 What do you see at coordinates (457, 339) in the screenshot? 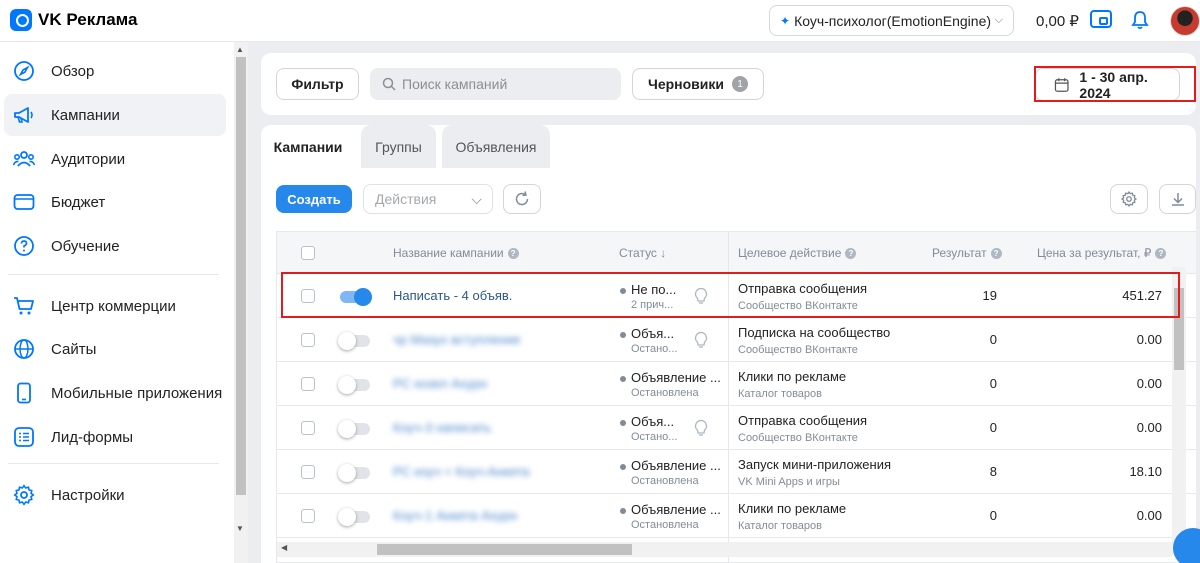
I see `campaign-name-link: чр Мазух вступление` at bounding box center [457, 339].